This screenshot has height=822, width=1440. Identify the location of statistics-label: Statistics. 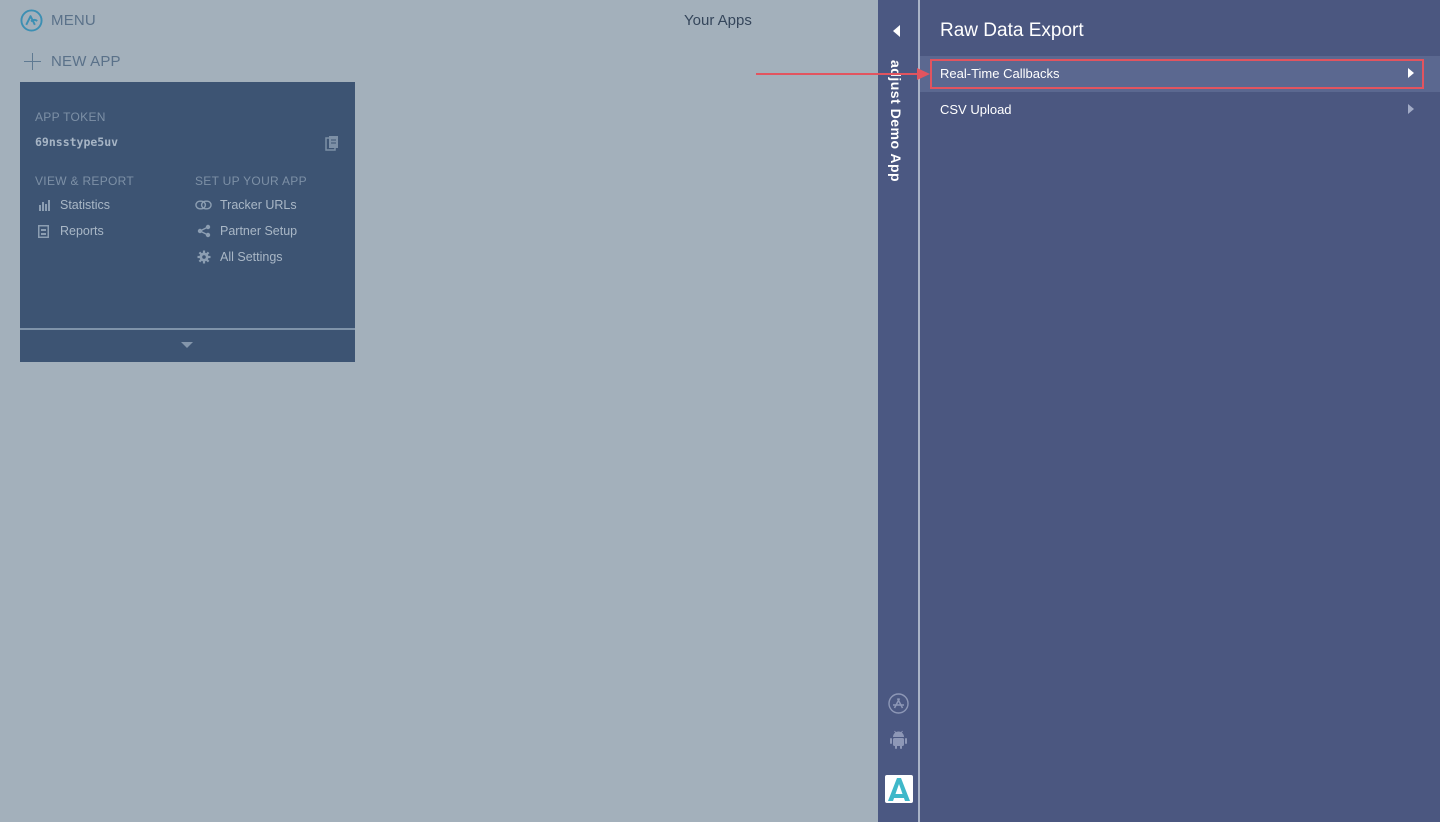
(85, 205).